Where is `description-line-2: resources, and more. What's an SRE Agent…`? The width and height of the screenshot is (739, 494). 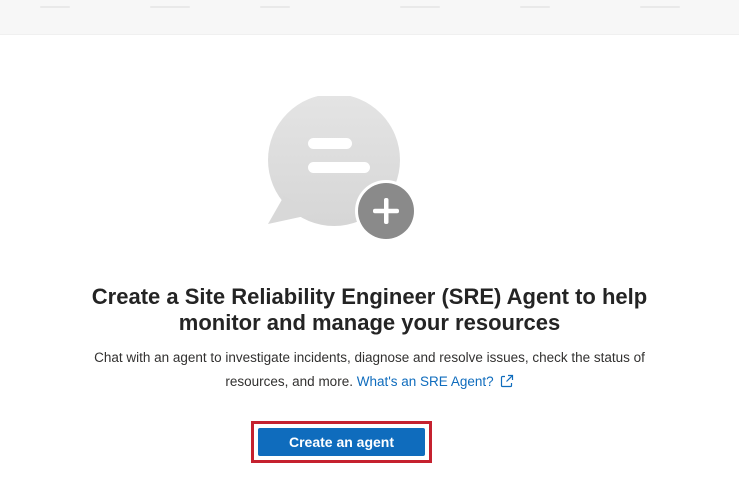 description-line-2: resources, and more. What's an SRE Agent… is located at coordinates (369, 383).